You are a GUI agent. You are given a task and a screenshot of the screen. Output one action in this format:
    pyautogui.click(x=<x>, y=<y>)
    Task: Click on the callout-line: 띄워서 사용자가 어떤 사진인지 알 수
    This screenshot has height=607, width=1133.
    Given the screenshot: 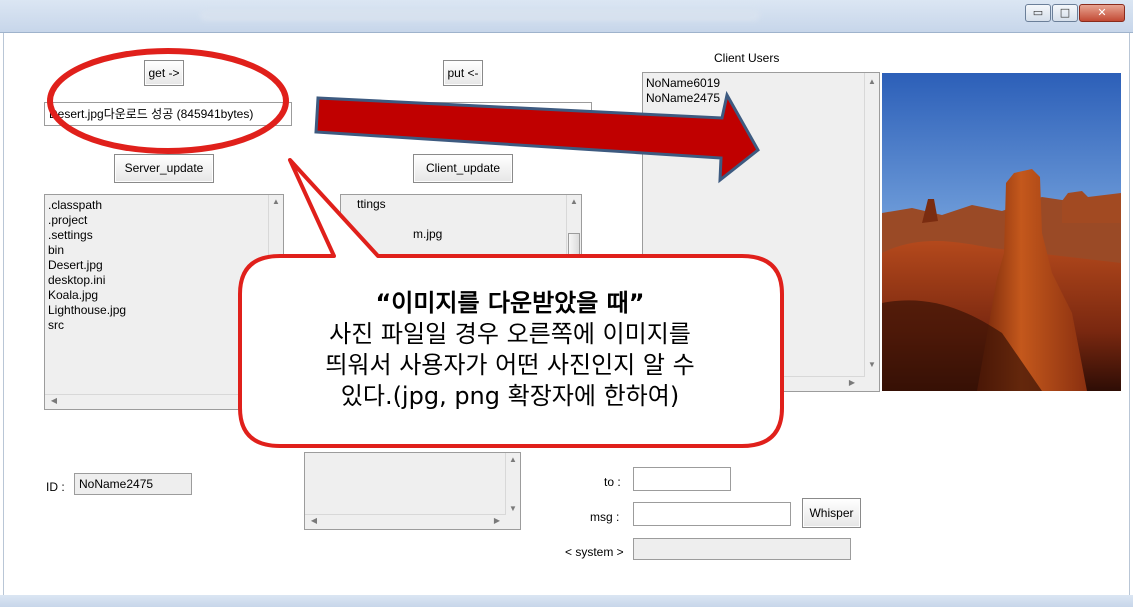 What is the action you would take?
    pyautogui.click(x=510, y=365)
    